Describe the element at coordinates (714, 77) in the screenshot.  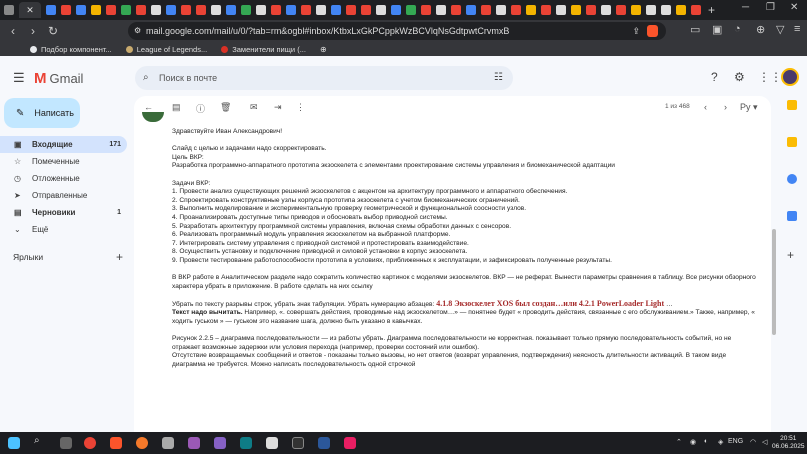
I see `help-icon: ?` at that location.